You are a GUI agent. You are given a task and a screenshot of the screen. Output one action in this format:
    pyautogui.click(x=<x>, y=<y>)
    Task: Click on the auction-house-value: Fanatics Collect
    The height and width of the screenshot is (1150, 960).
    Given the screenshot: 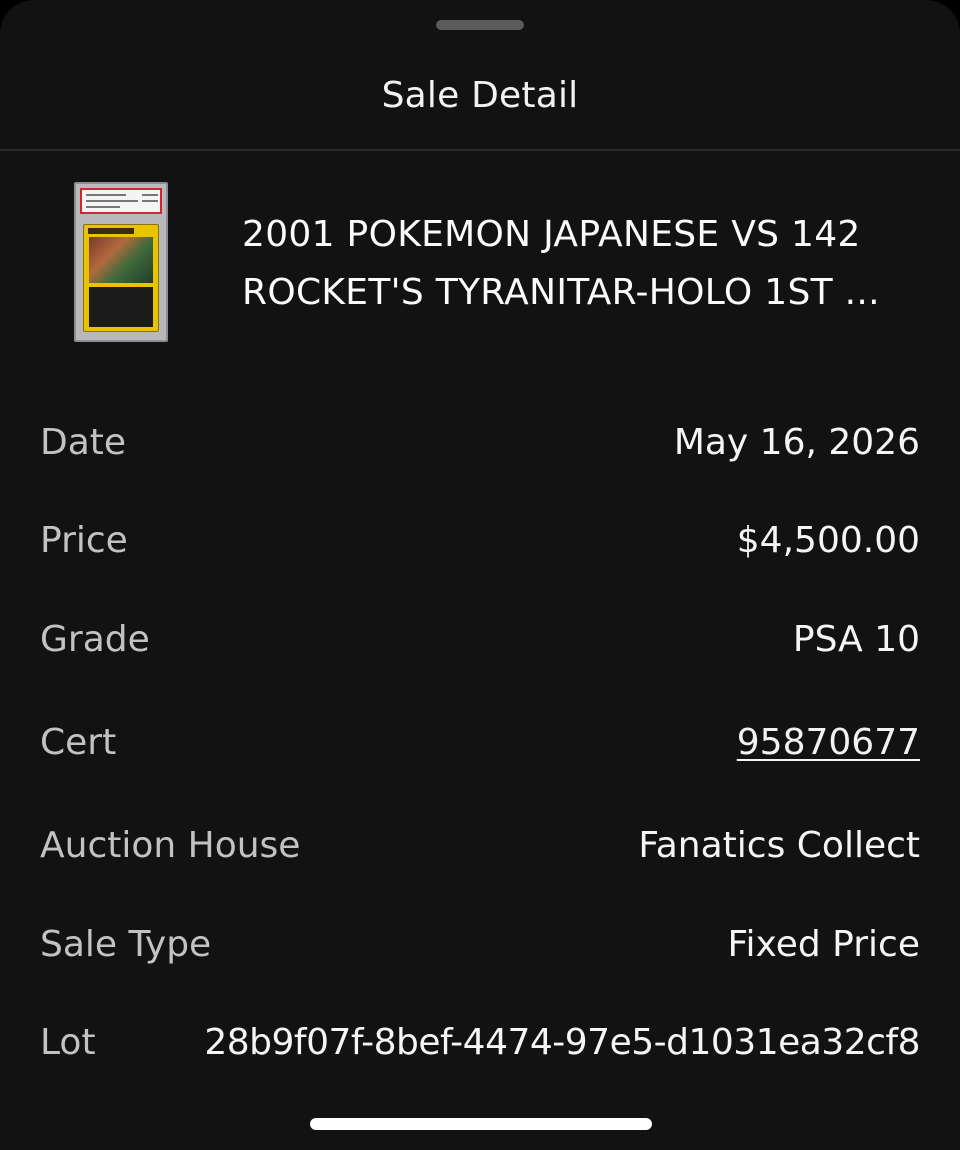 What is the action you would take?
    pyautogui.click(x=779, y=845)
    